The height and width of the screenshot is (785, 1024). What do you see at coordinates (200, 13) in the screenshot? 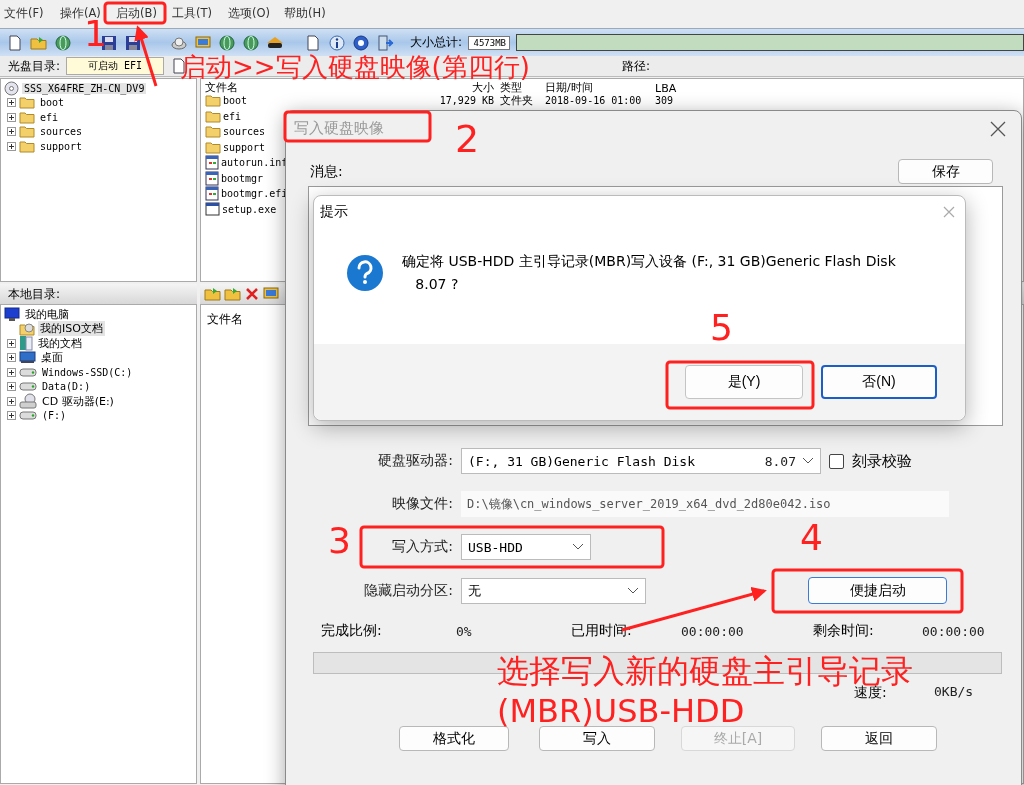
I see `menu-item: 工具(T)` at bounding box center [200, 13].